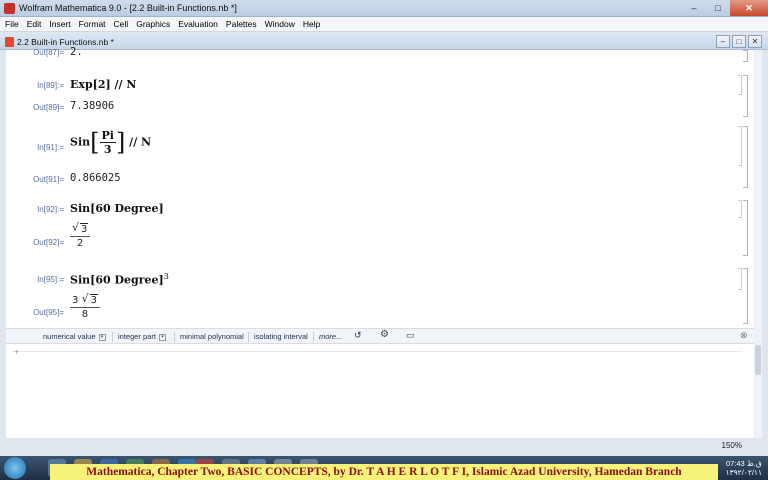  I want to click on fraction: √ 3 2, so click(80, 235).